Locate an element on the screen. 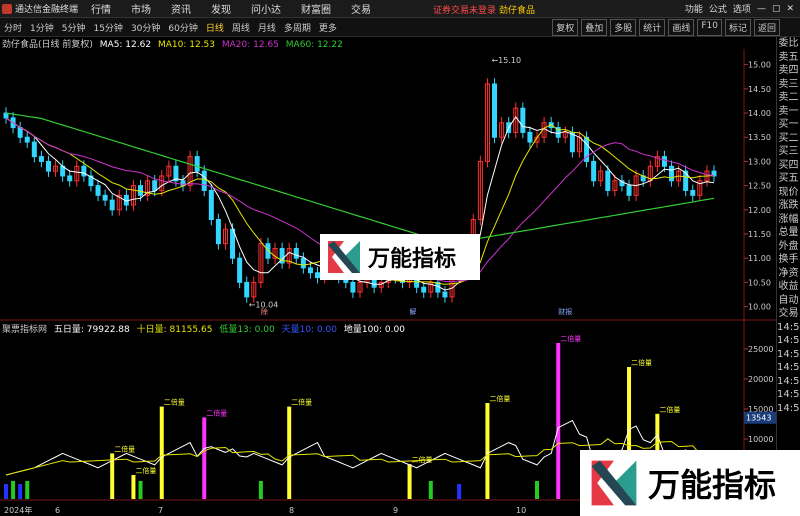 This screenshot has width=800, height=516. indicator-name: 聚票指标网 is located at coordinates (25, 330).